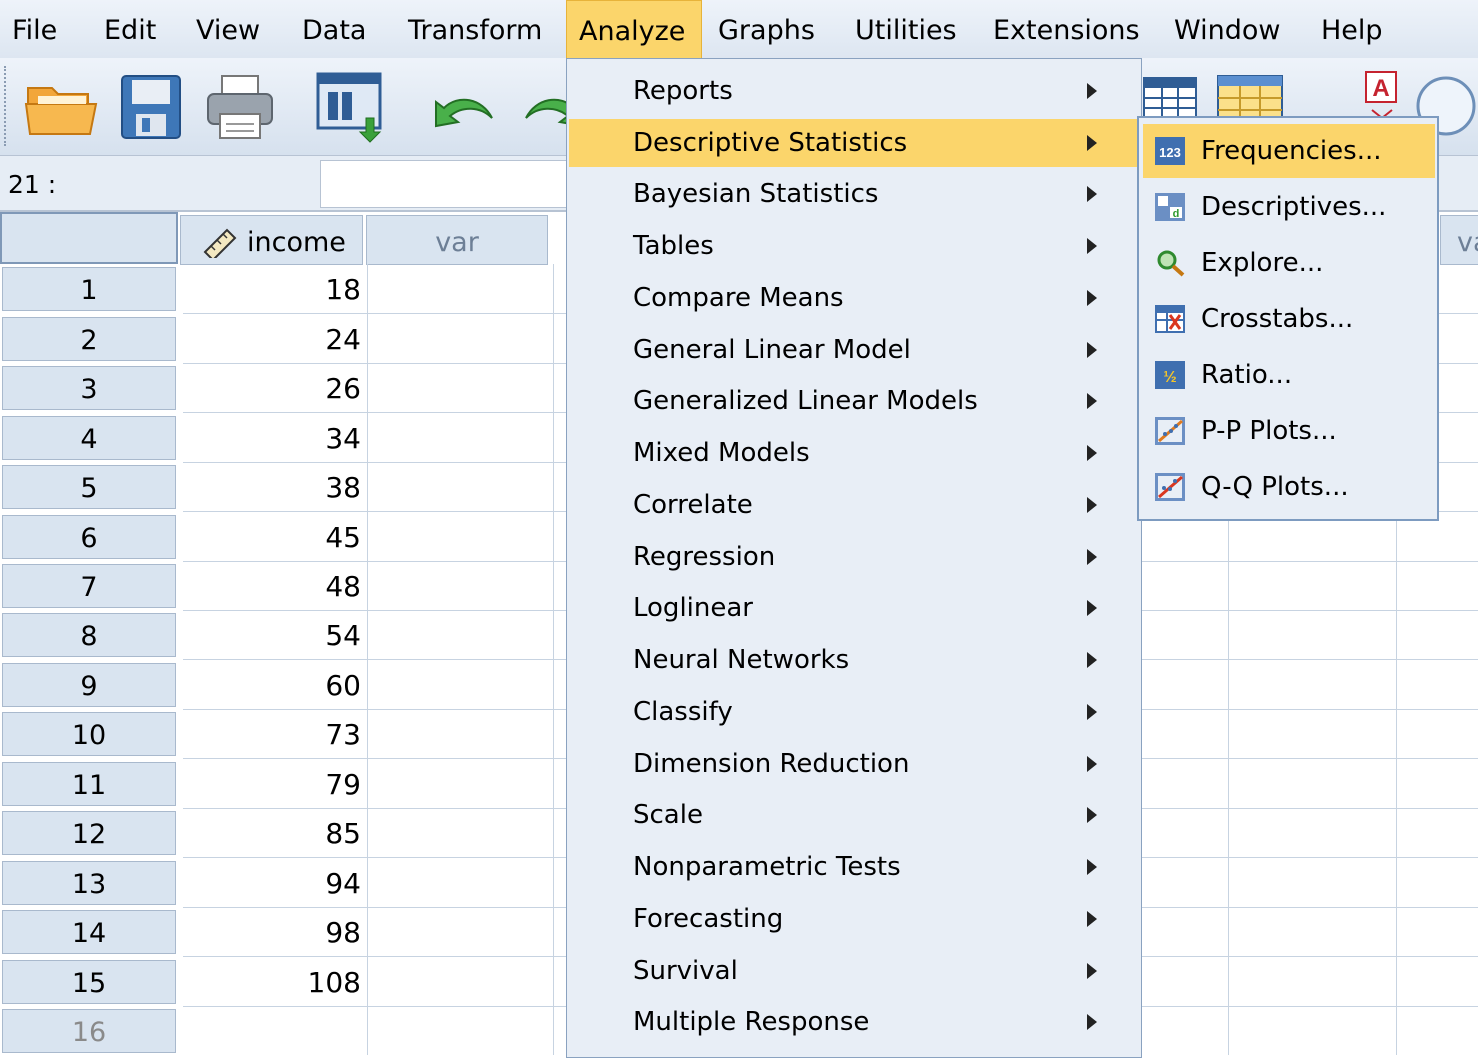 The height and width of the screenshot is (1058, 1478). What do you see at coordinates (89, 537) in the screenshot?
I see `row-header: 6` at bounding box center [89, 537].